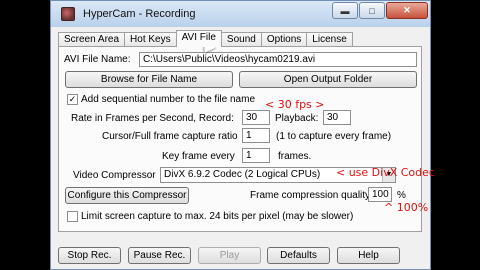 Image resolution: width=480 pixels, height=270 pixels. What do you see at coordinates (385, 172) in the screenshot?
I see `annotation-divx: < use DivX Codec` at bounding box center [385, 172].